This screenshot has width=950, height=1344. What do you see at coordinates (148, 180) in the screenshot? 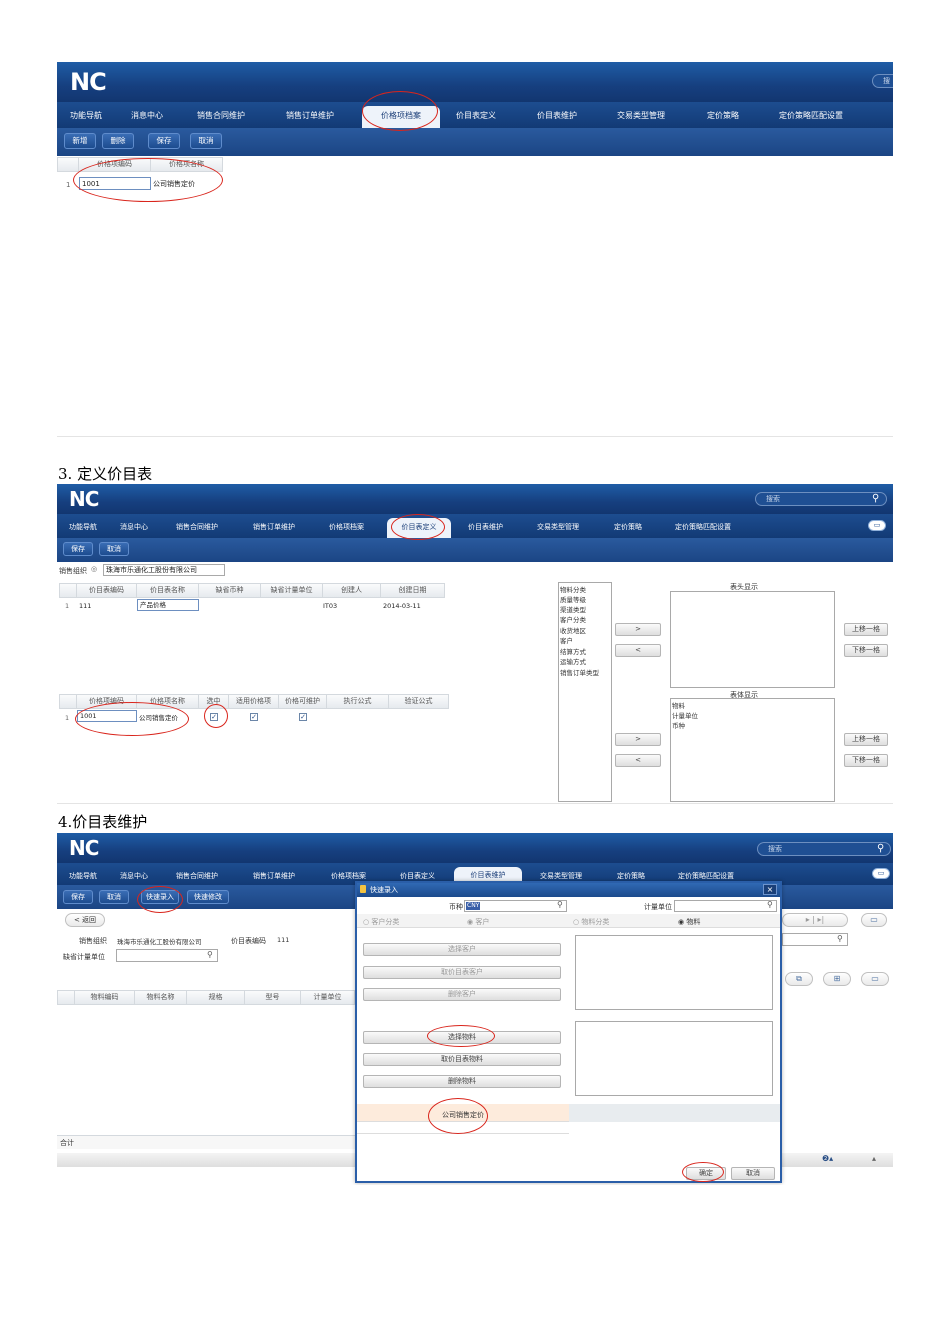
I see `highlight-row-annotation` at bounding box center [148, 180].